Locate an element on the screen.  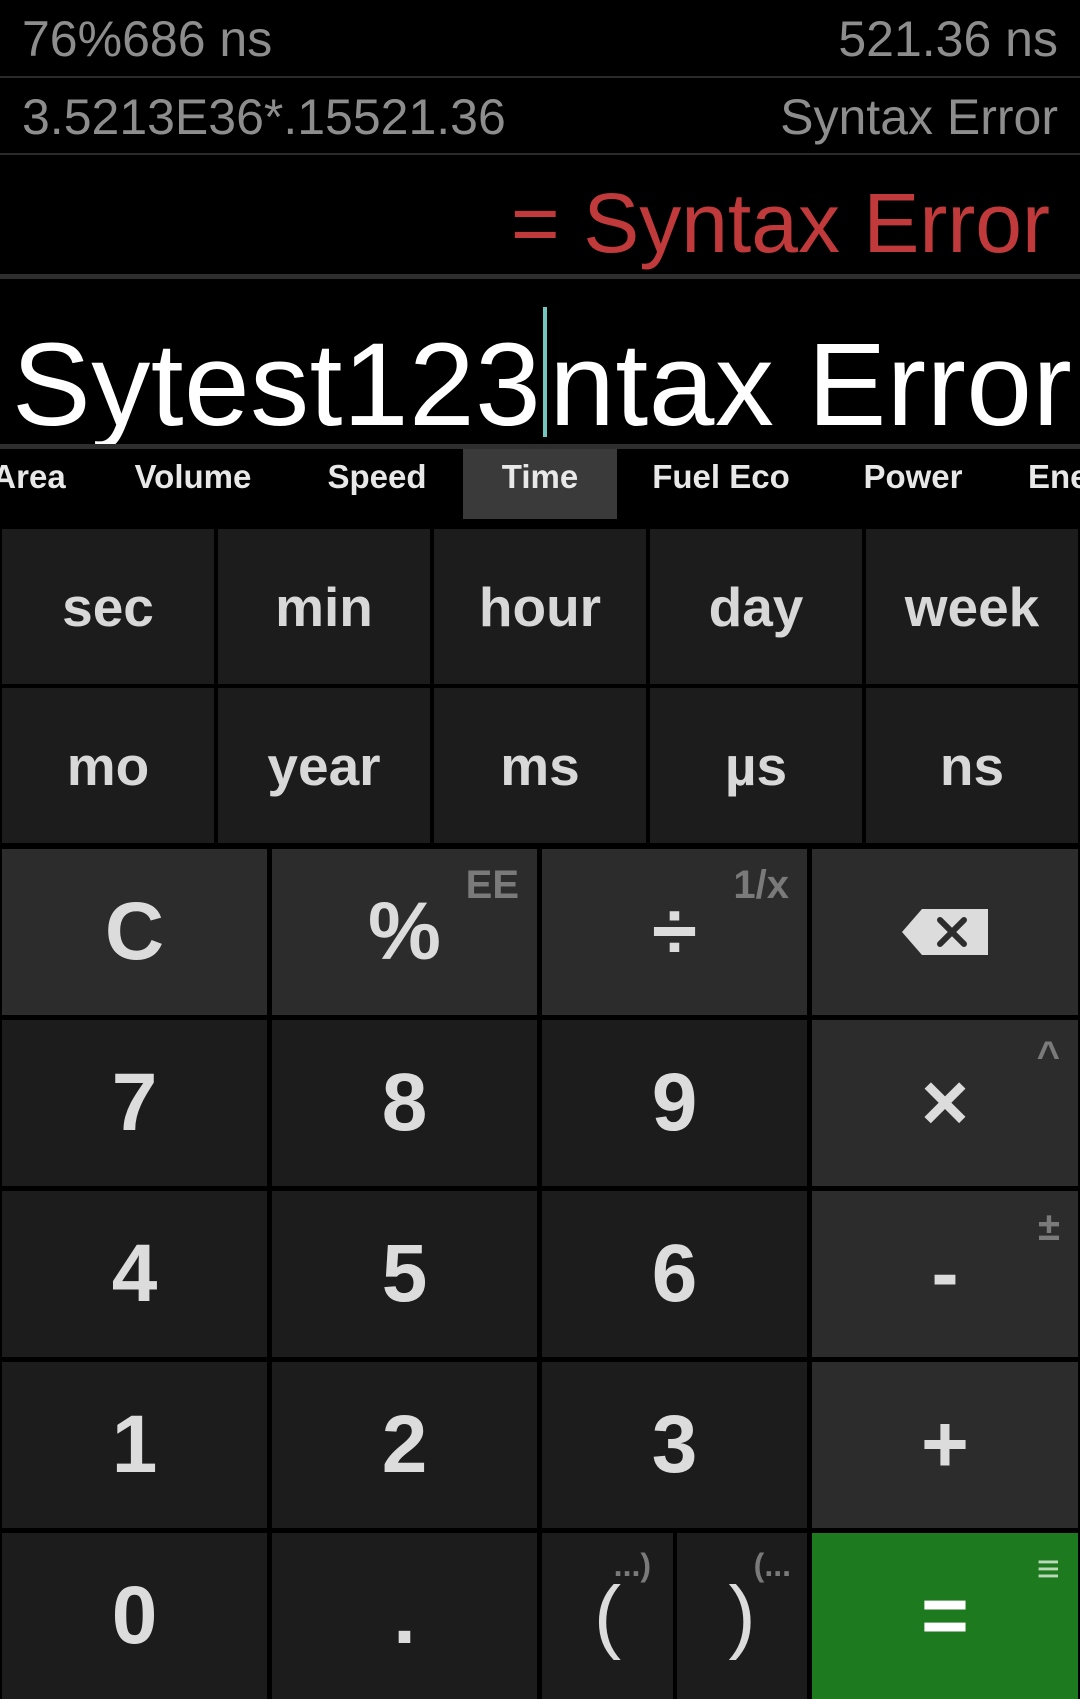
plus-button: + is located at coordinates (945, 1445).